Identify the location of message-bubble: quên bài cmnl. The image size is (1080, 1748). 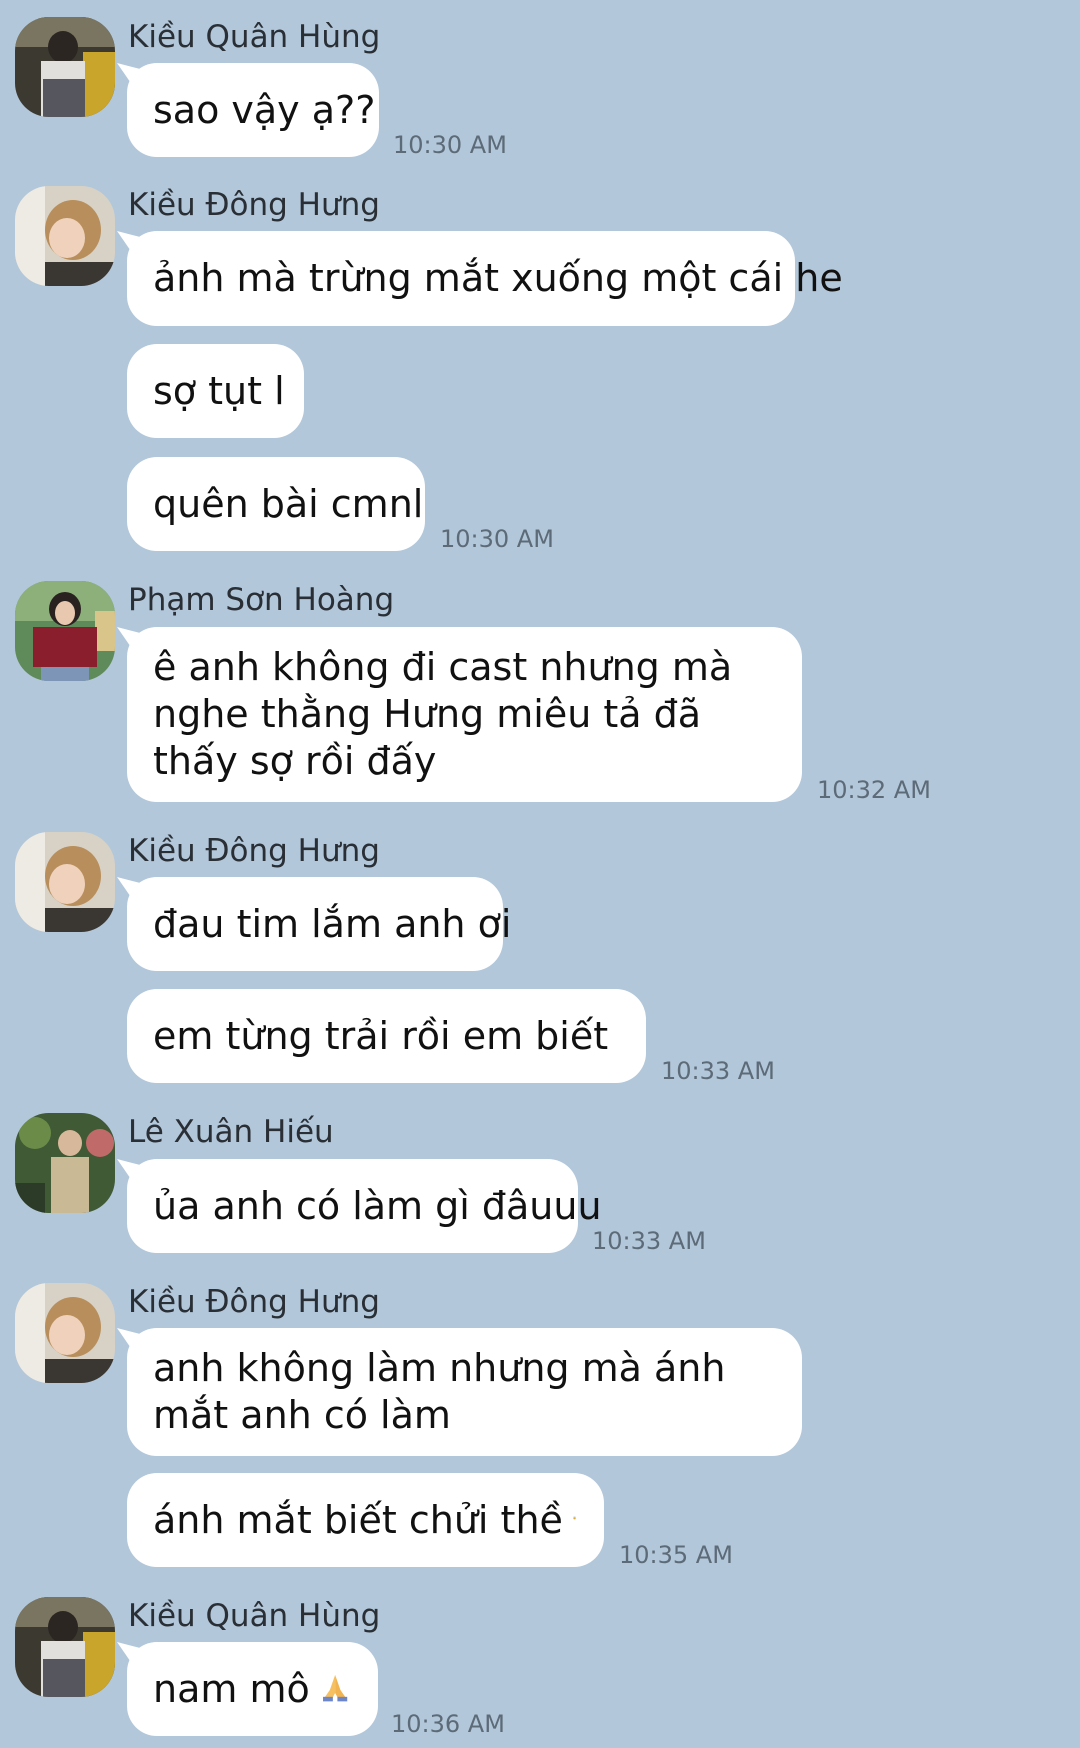
(276, 504).